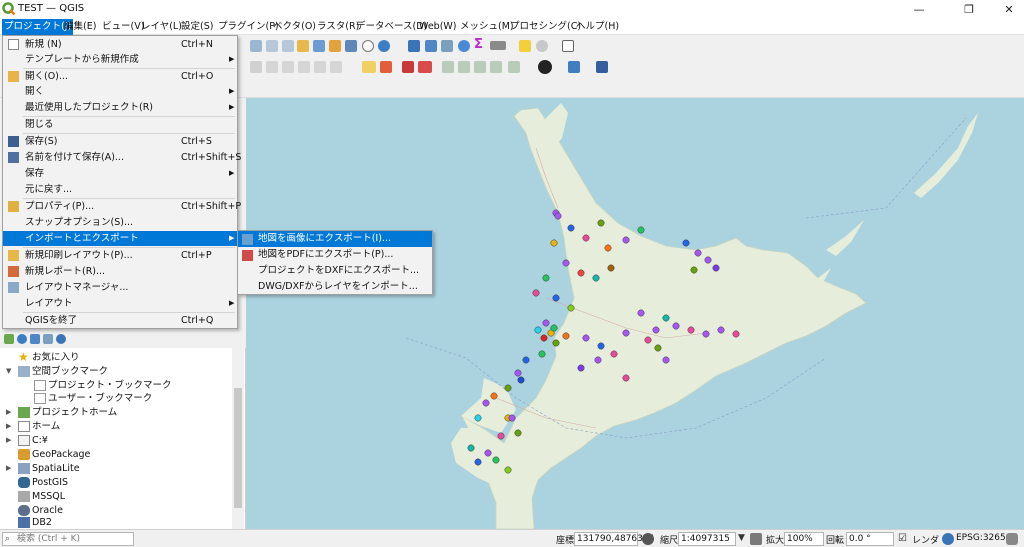 Image resolution: width=1024 pixels, height=547 pixels. What do you see at coordinates (303, 46) in the screenshot?
I see `zoom-layer-icon` at bounding box center [303, 46].